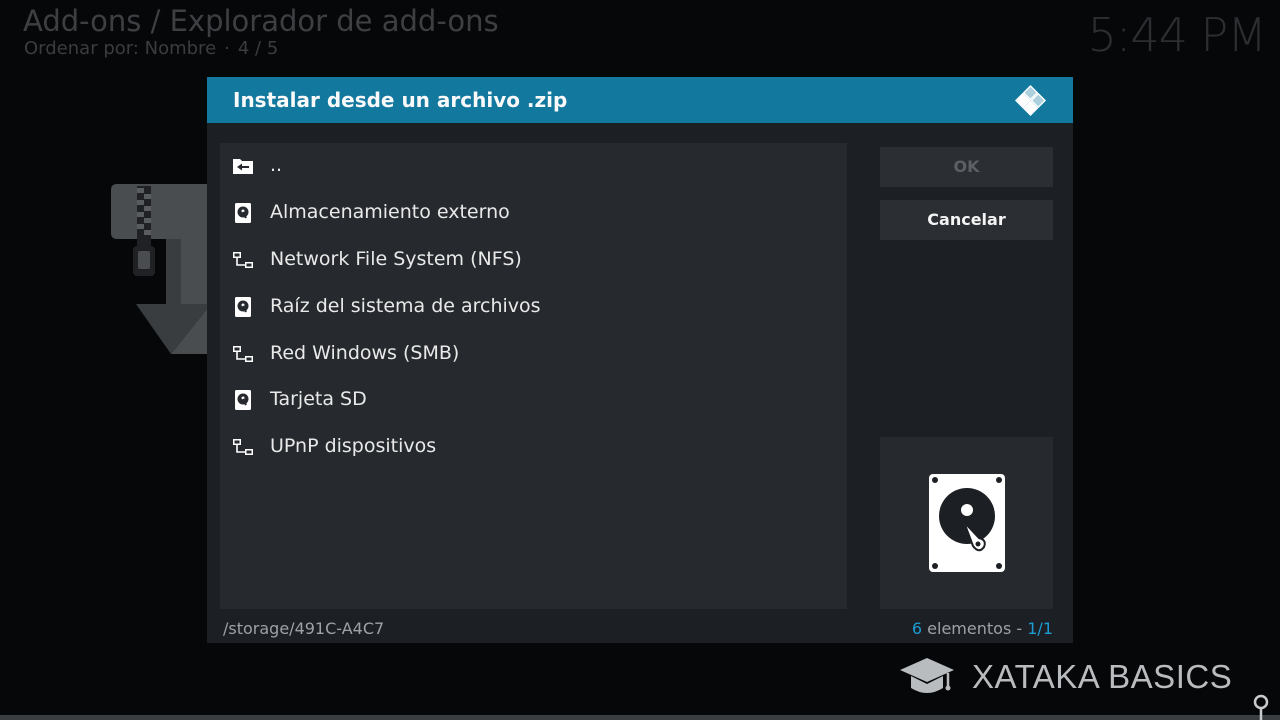 The height and width of the screenshot is (720, 1280). Describe the element at coordinates (353, 446) in the screenshot. I see `list-item-label: UPnP dispositivos` at that location.